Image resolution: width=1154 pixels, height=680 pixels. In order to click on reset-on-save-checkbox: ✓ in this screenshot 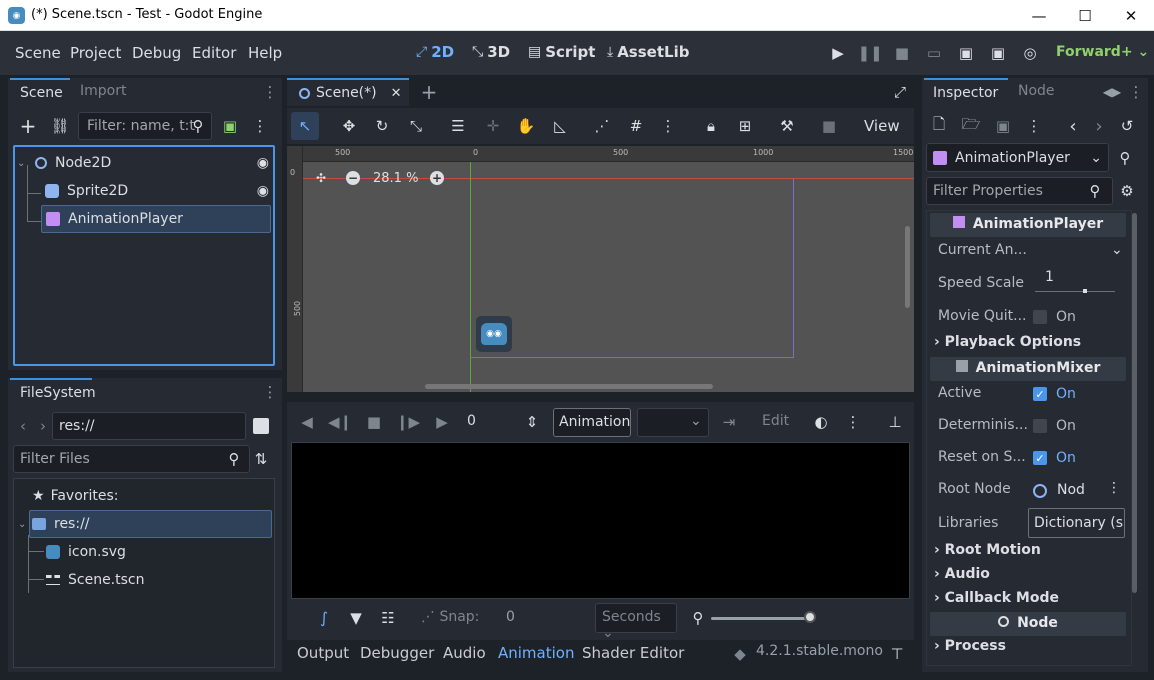, I will do `click(1040, 458)`.